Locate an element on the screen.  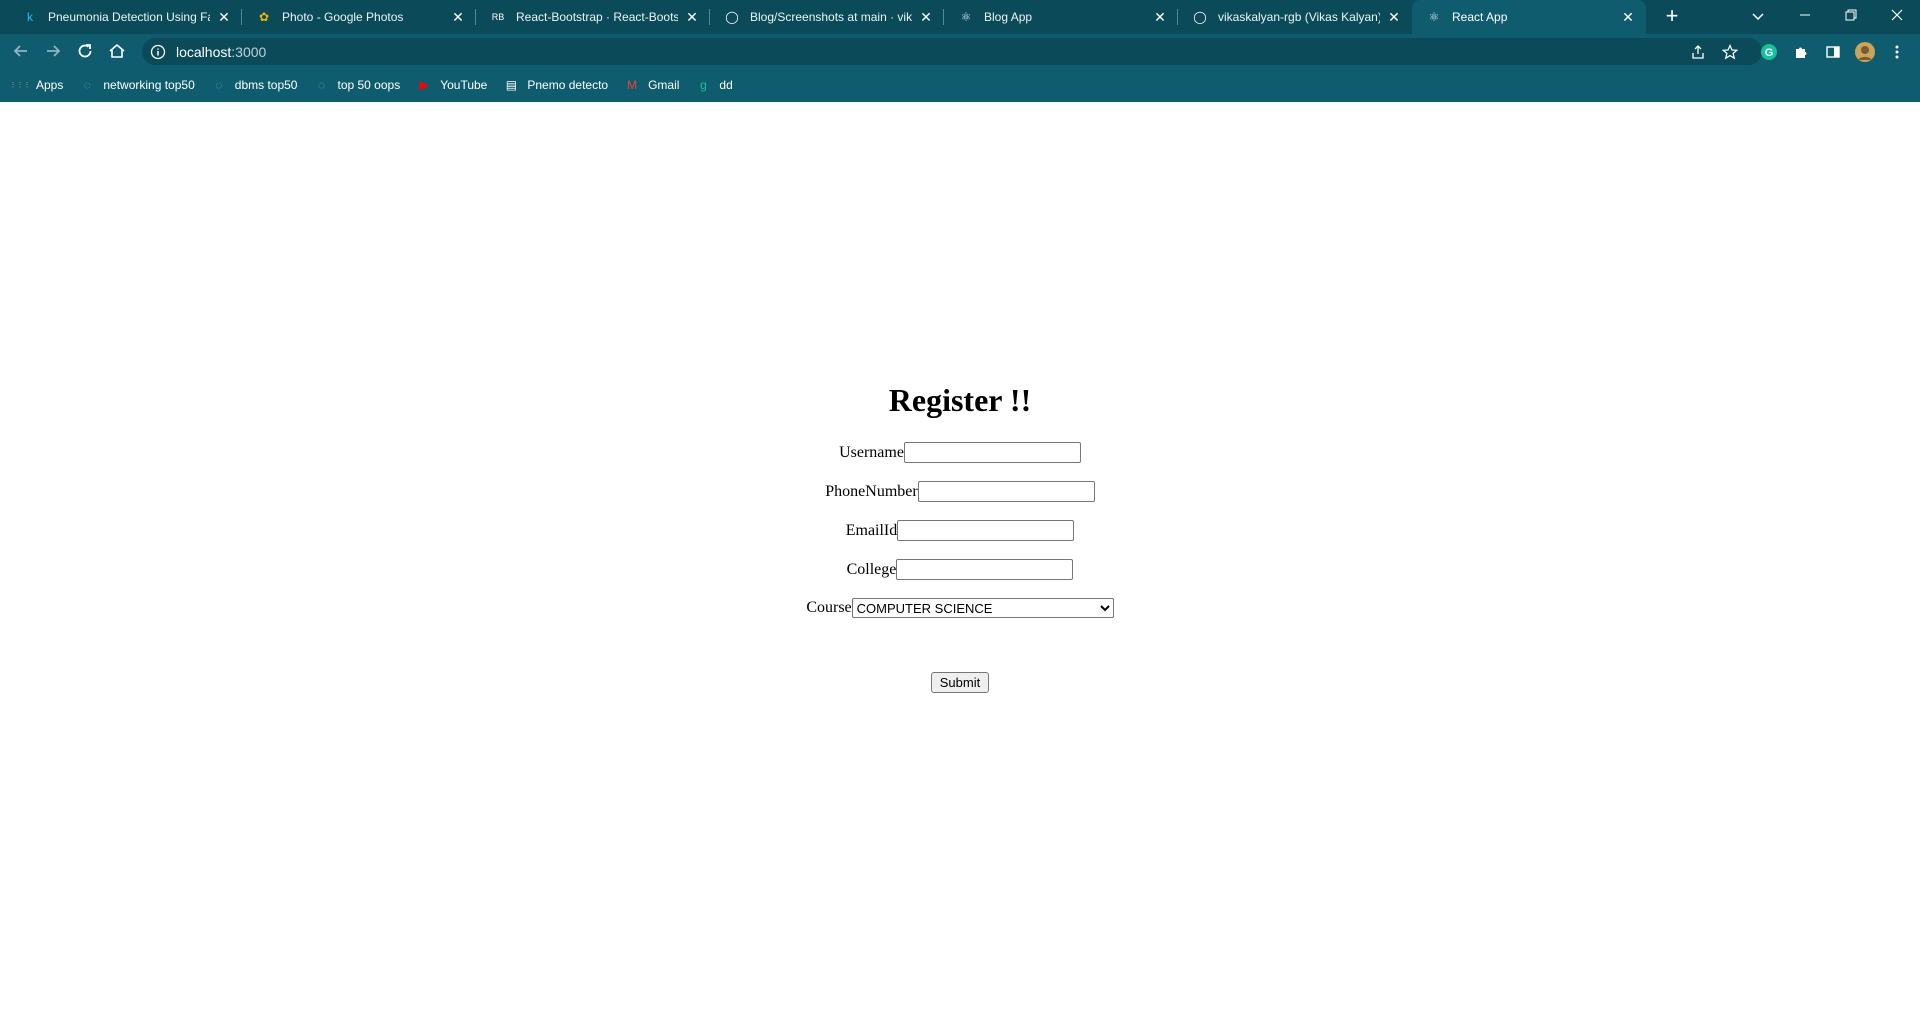
google-photos-icon: ✿ is located at coordinates (264, 17).